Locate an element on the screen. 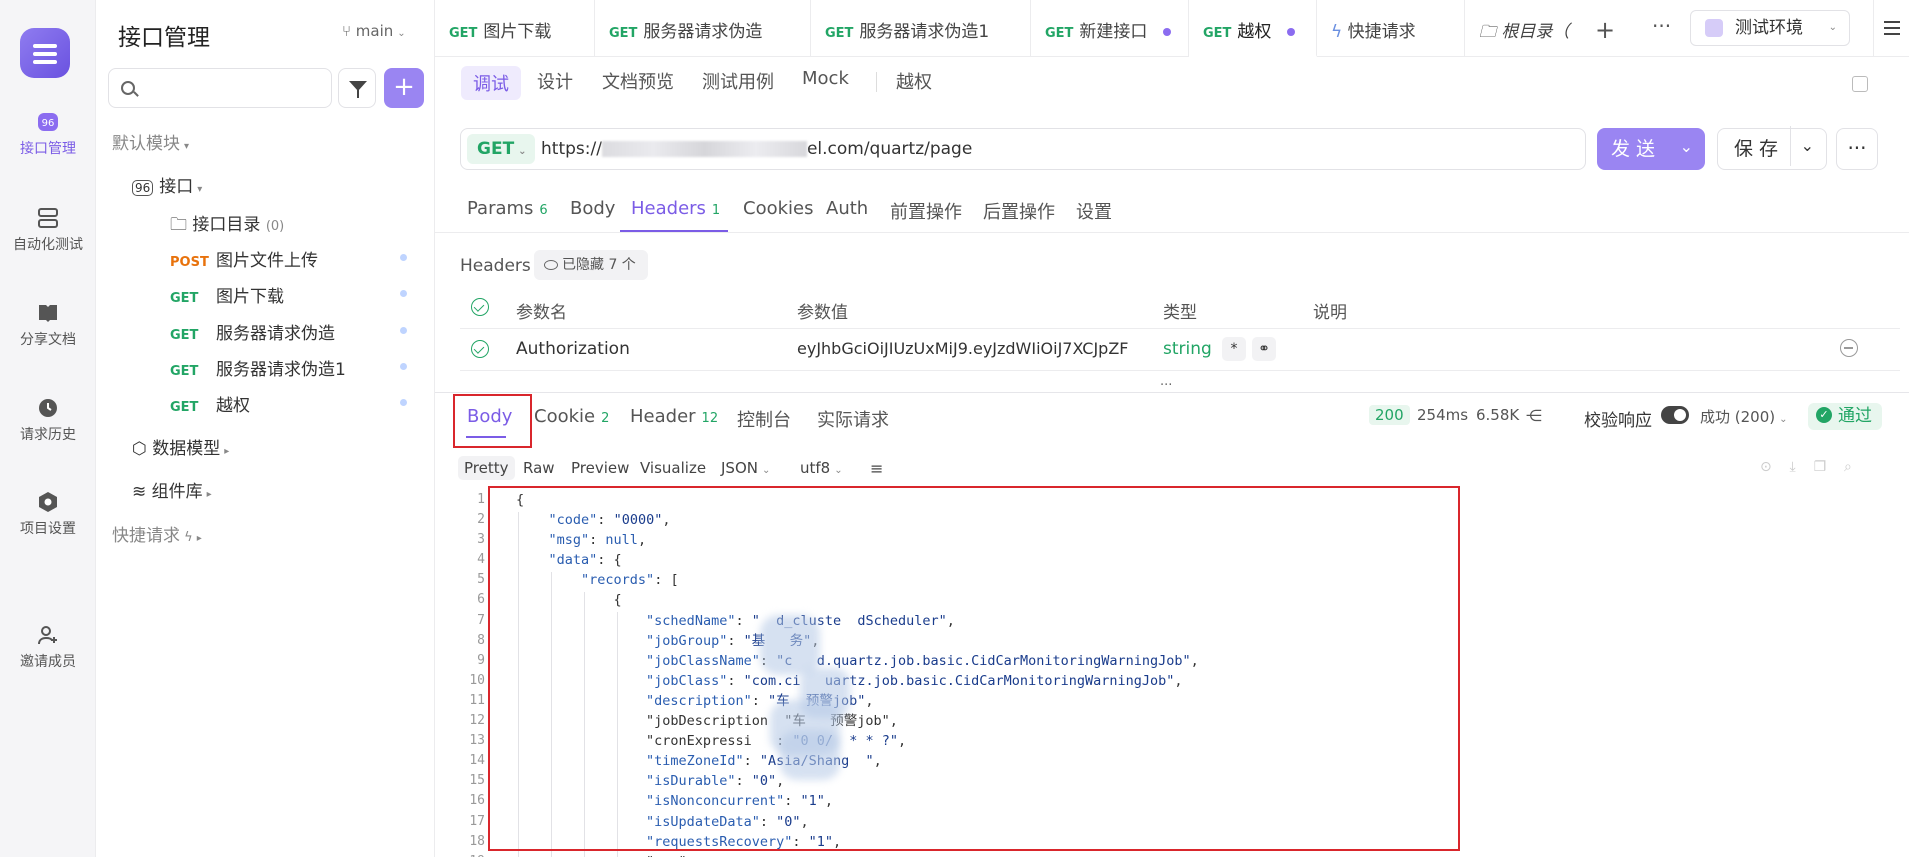 The width and height of the screenshot is (1909, 857). more-tabs-button: ··· is located at coordinates (1661, 26).